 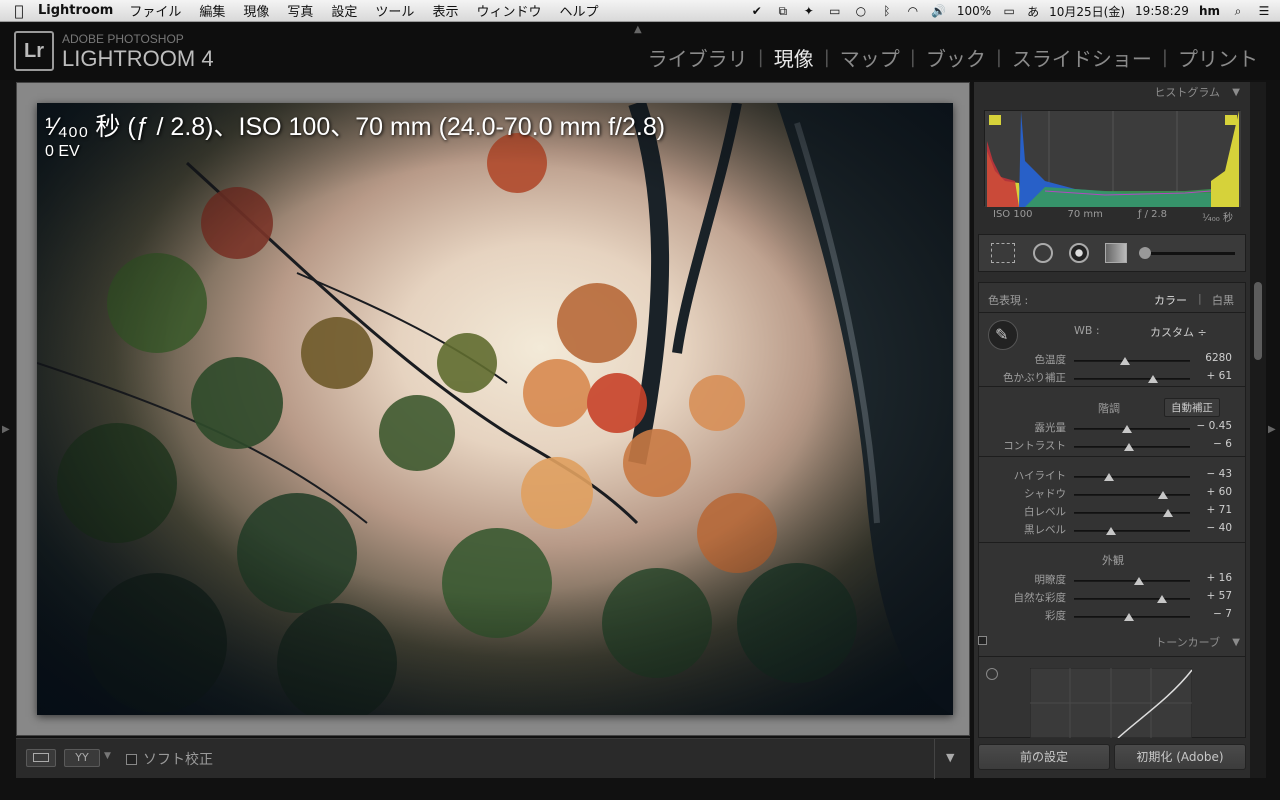 What do you see at coordinates (638, 29) in the screenshot?
I see `top-panel-toggle-icon: ▲` at bounding box center [638, 29].